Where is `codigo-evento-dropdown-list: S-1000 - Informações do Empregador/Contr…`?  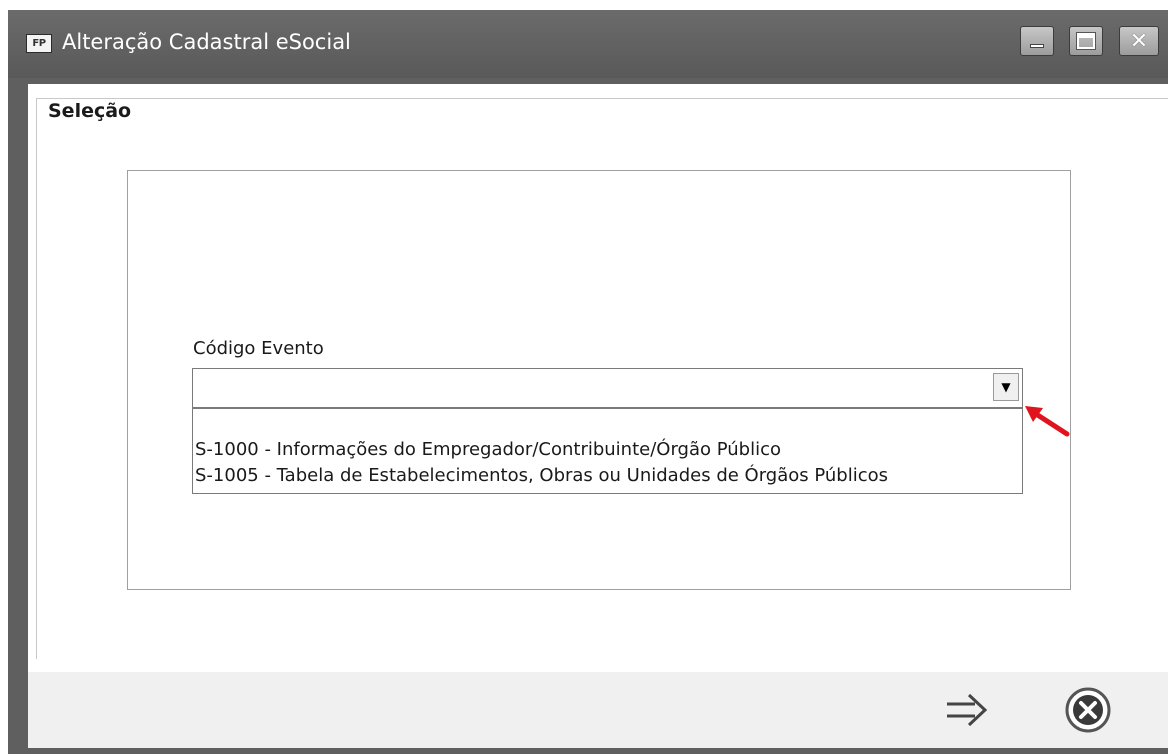
codigo-evento-dropdown-list: S-1000 - Informações do Empregador/Contr… is located at coordinates (607, 451).